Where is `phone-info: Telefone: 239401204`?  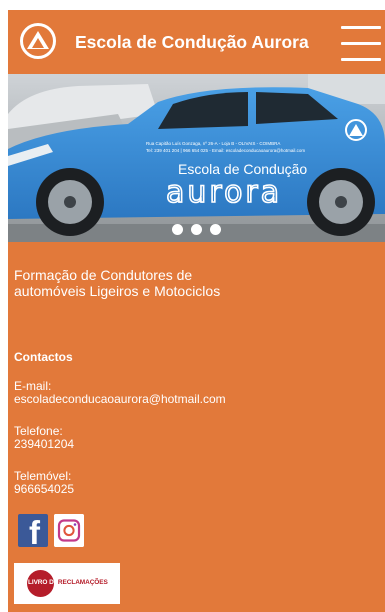
phone-info: Telefone: 239401204 is located at coordinates (44, 438).